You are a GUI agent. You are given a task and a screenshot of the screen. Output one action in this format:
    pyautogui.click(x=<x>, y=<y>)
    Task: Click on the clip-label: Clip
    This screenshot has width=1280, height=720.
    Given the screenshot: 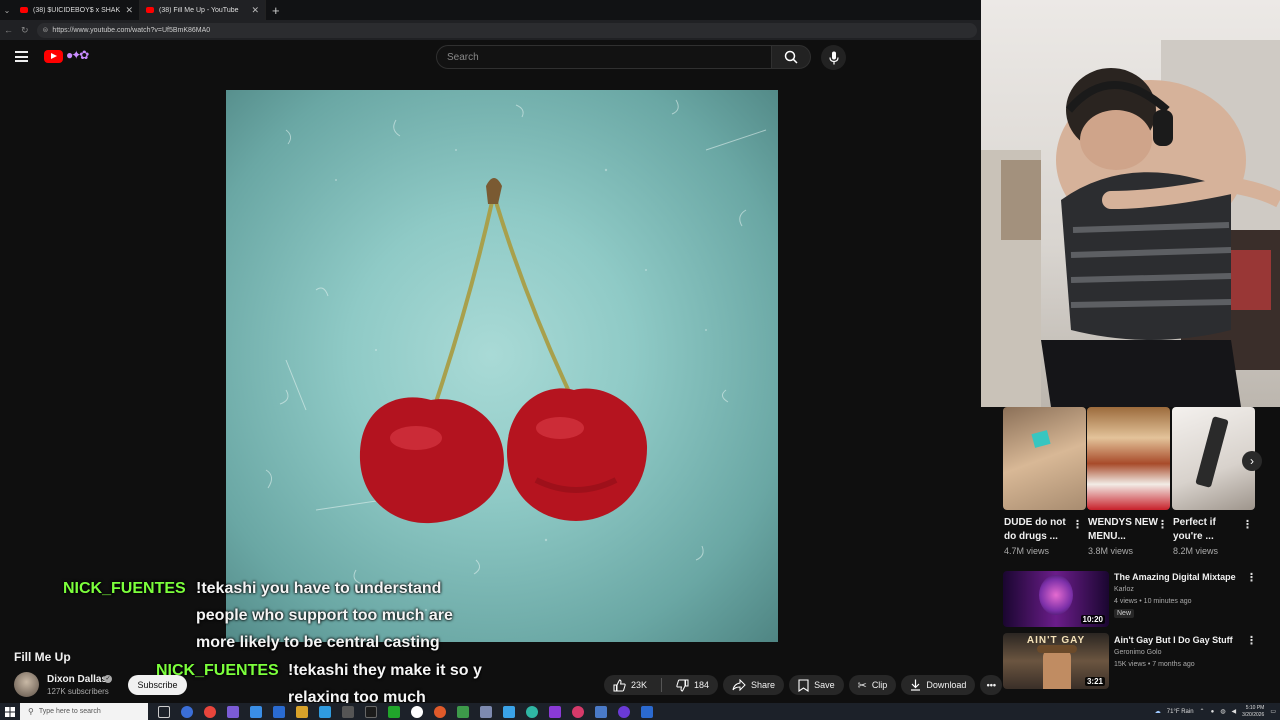 What is the action you would take?
    pyautogui.click(x=879, y=685)
    